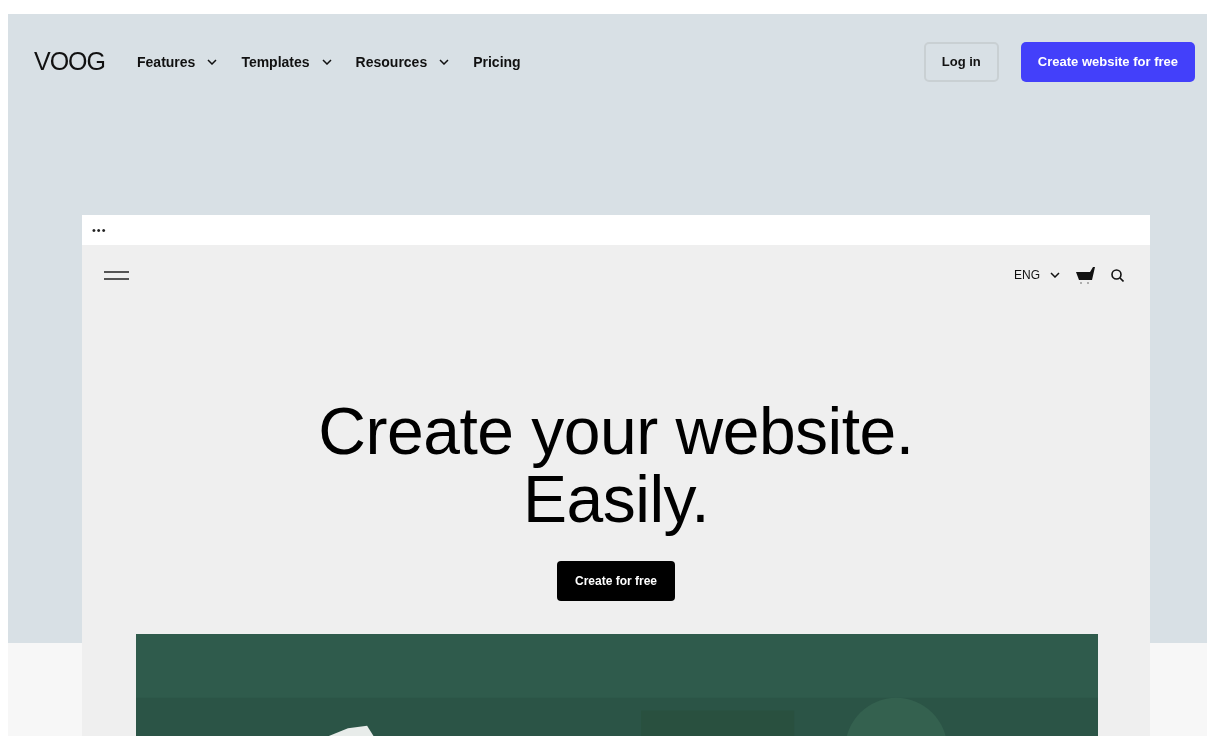 The height and width of the screenshot is (736, 1207). Describe the element at coordinates (497, 61) in the screenshot. I see `nav-link: Pricing` at that location.